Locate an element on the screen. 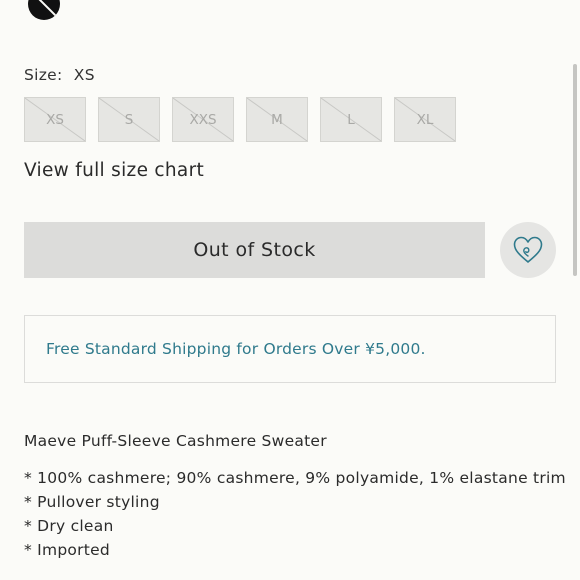  product-title: Maeve Puff-Sleeve Cashmere Sweater is located at coordinates (175, 441).